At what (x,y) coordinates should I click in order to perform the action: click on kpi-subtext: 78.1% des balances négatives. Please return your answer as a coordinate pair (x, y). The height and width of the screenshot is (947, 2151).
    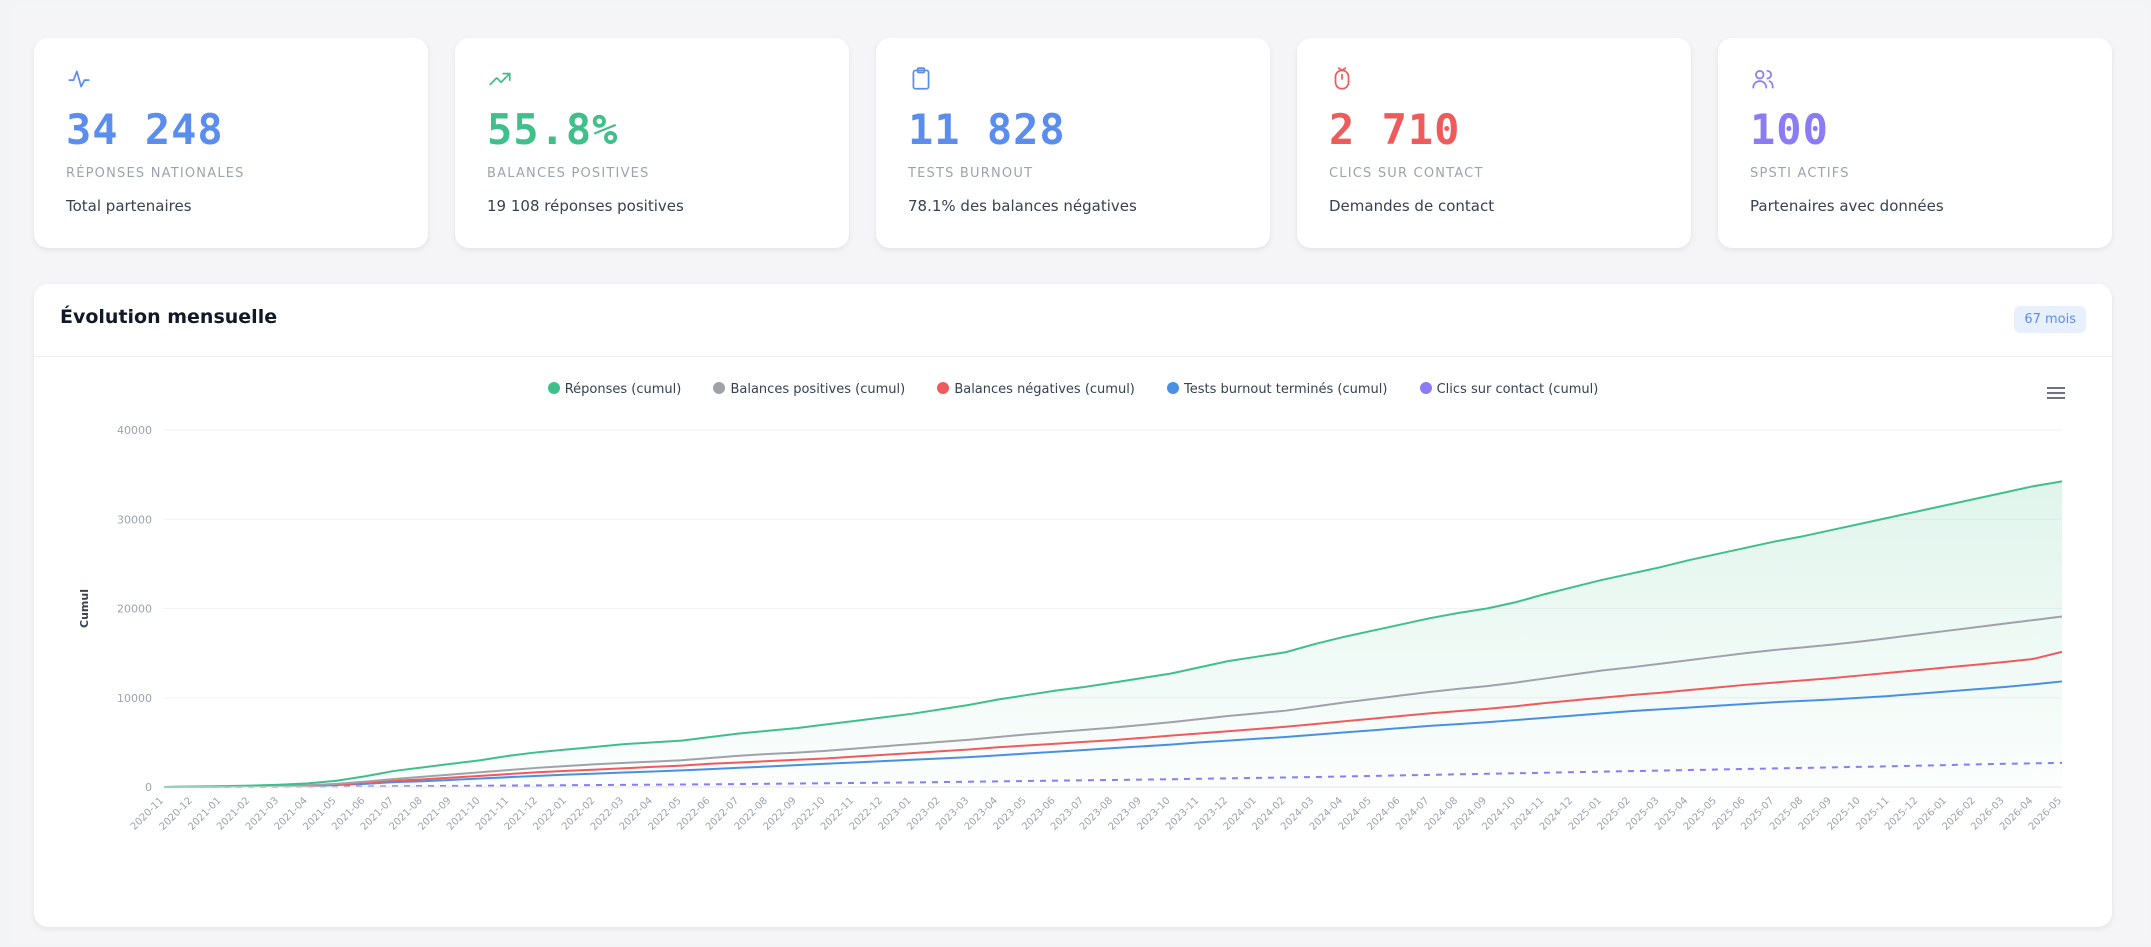
    Looking at the image, I should click on (1022, 206).